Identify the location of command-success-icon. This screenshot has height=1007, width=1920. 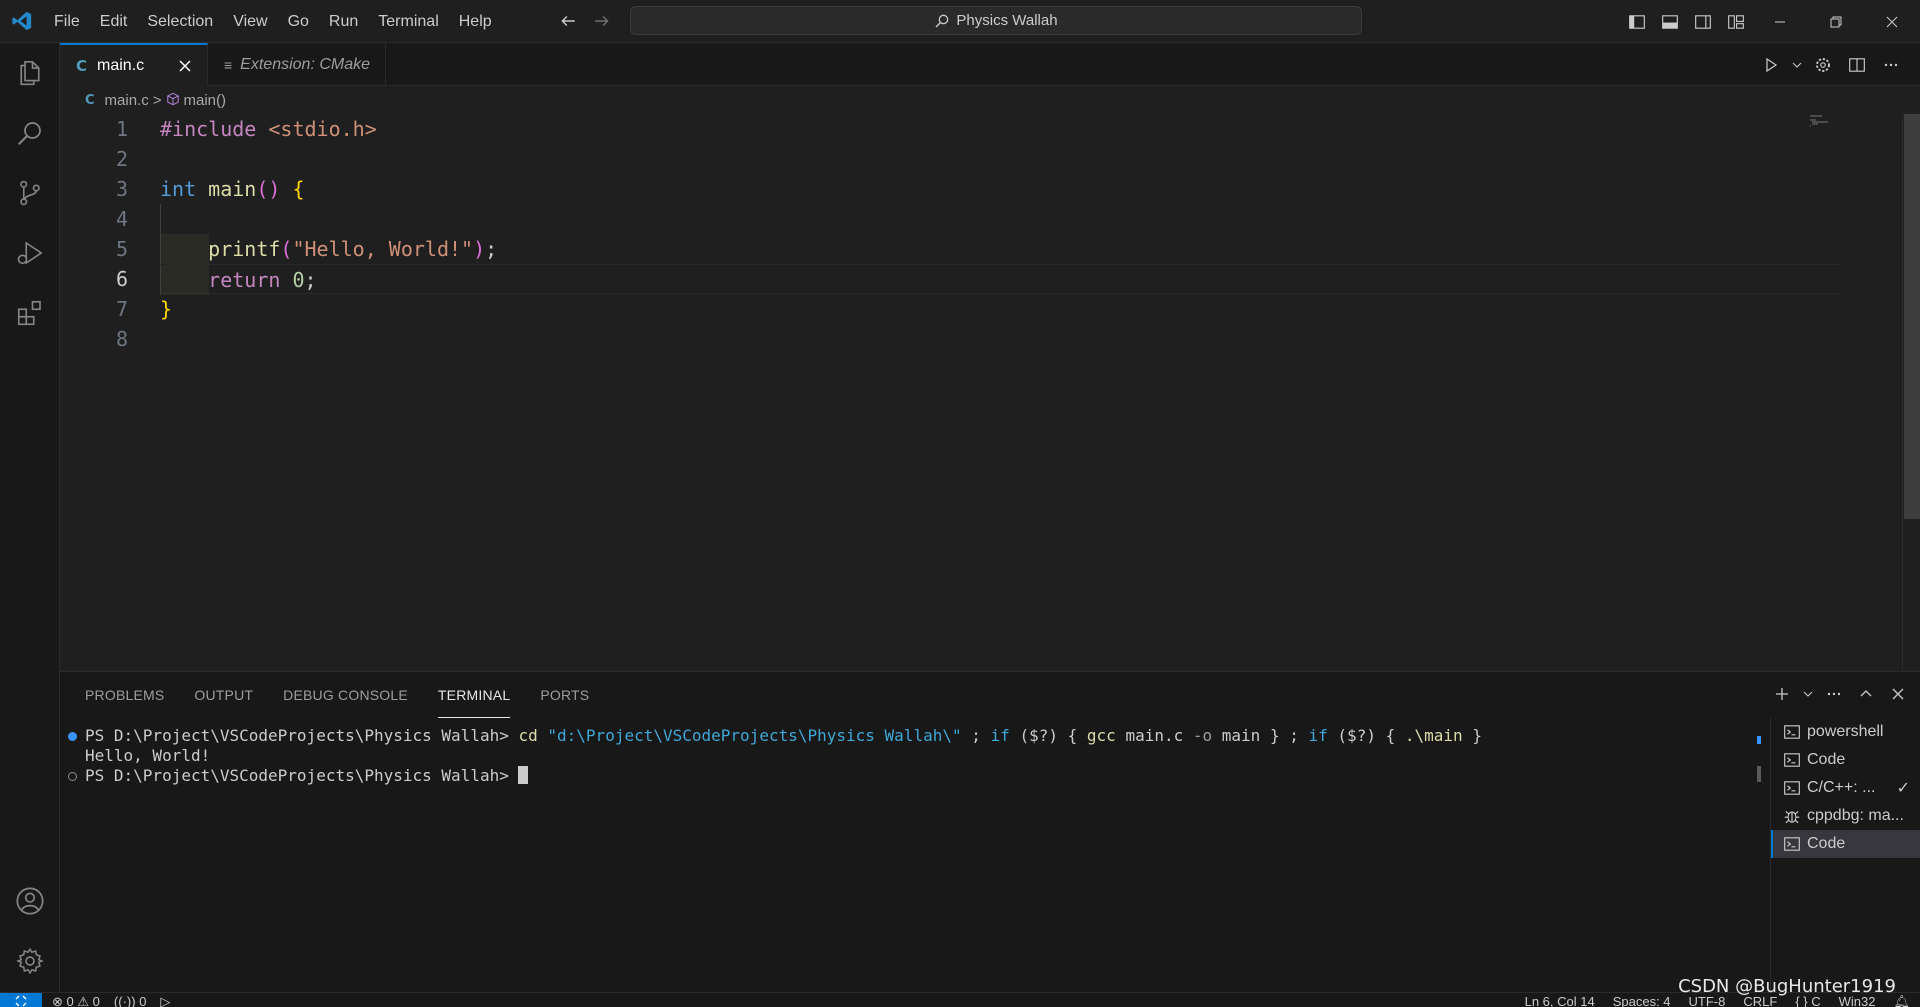
(72, 736).